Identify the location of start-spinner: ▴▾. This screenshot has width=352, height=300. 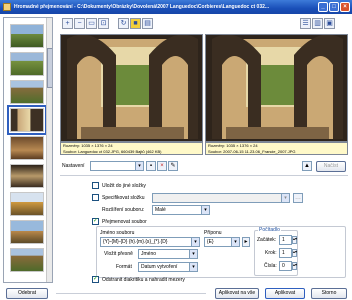
(294, 240).